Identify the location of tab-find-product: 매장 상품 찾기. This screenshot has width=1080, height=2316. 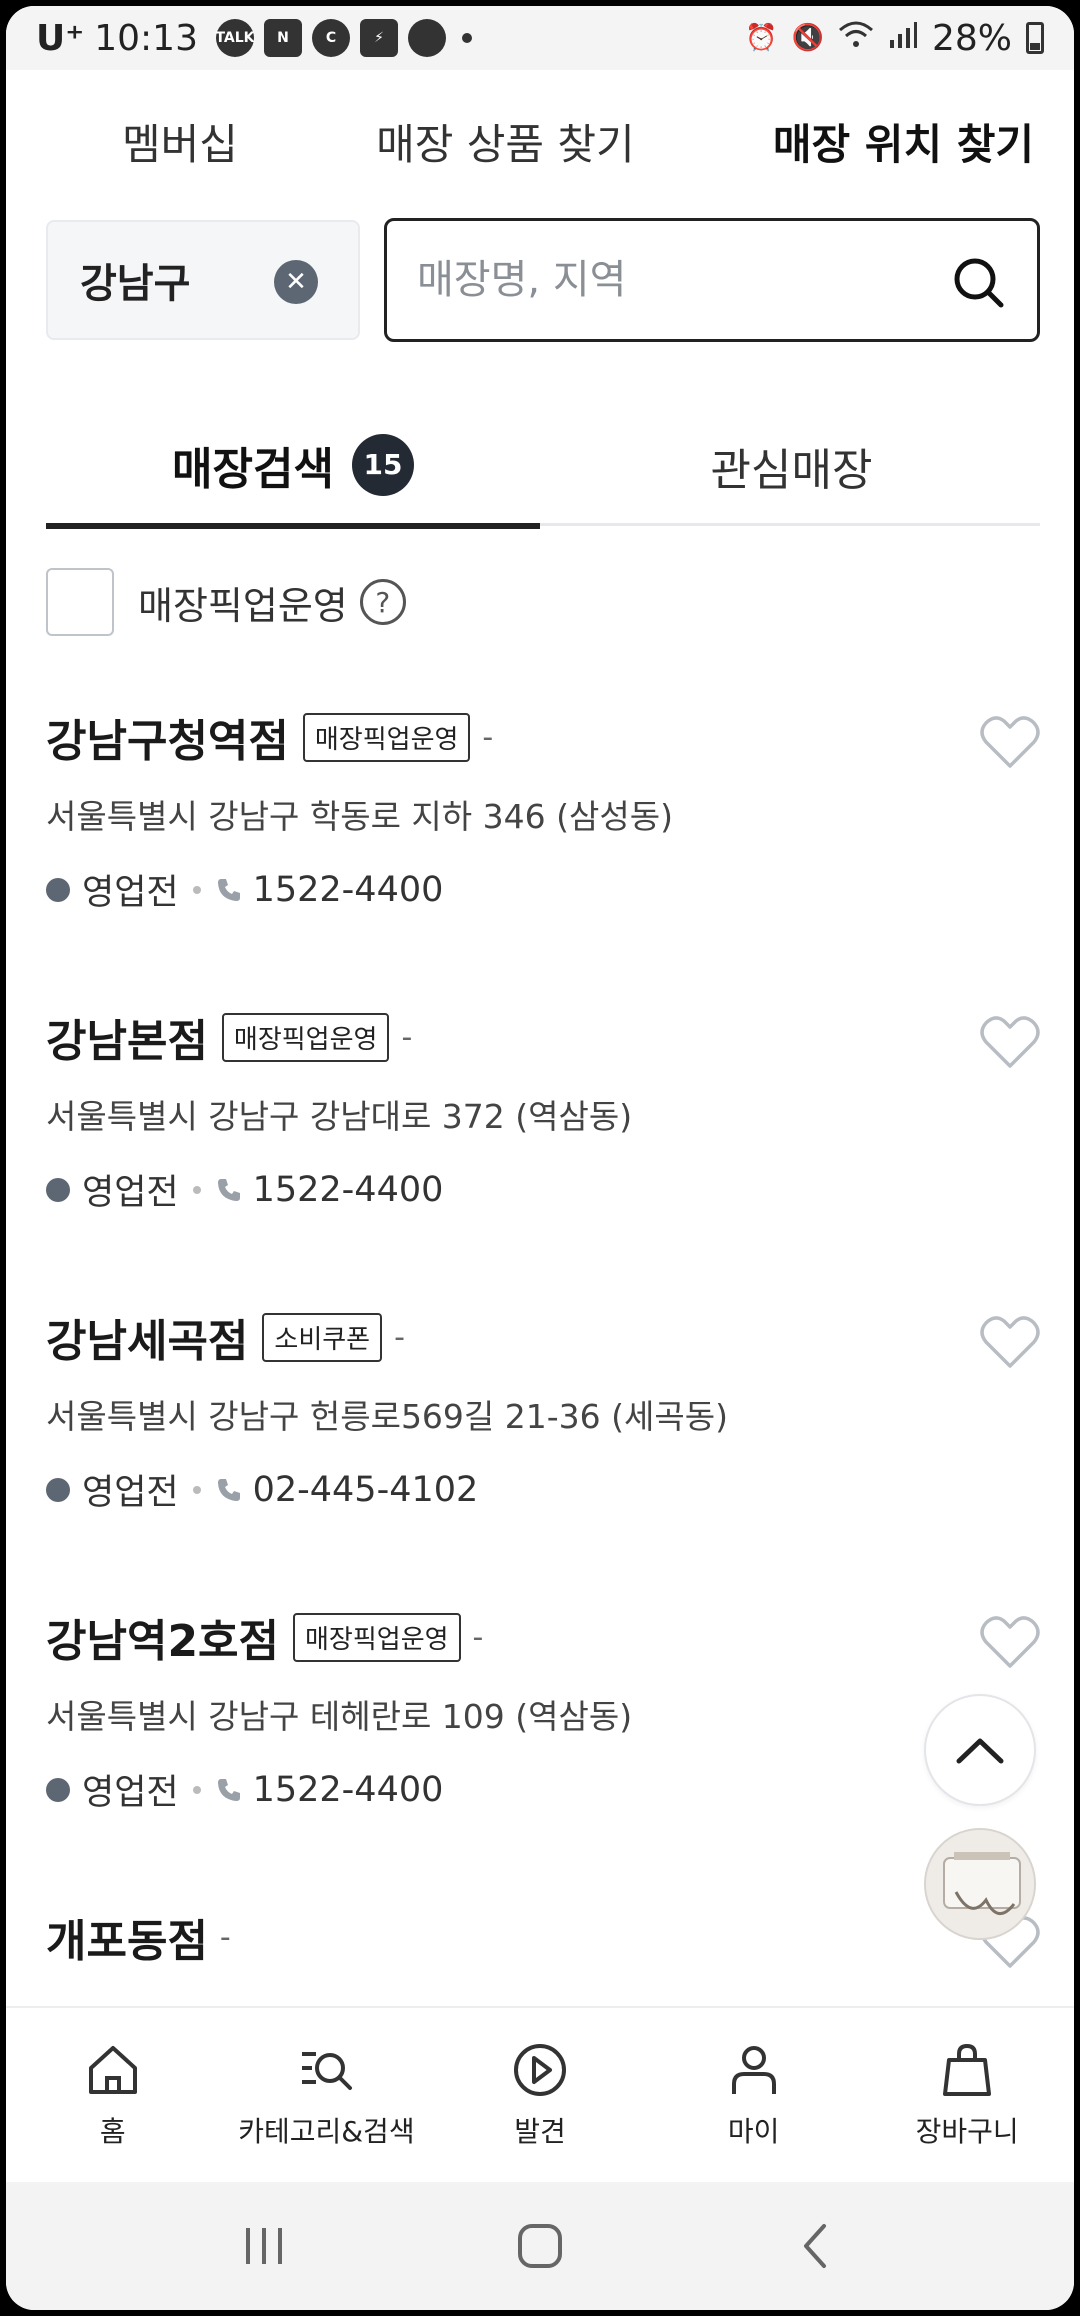
(505, 141).